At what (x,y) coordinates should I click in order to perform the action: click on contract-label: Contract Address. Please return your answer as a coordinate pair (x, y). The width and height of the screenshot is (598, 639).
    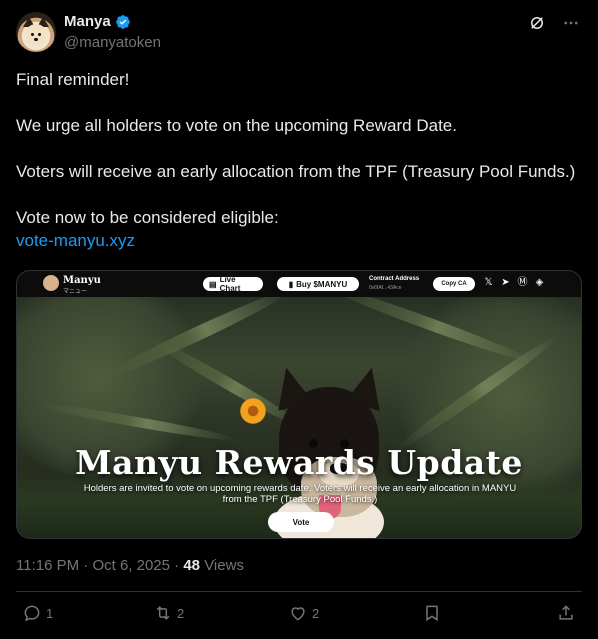
    Looking at the image, I should click on (394, 279).